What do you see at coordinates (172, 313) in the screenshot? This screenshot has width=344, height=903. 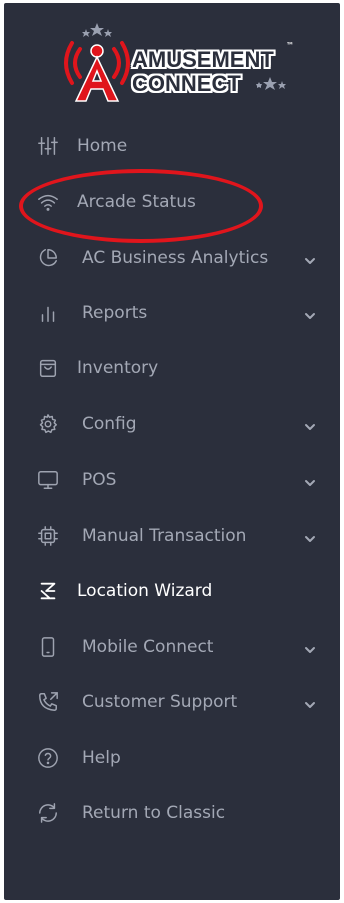 I see `sidebar-item-reports: Reports` at bounding box center [172, 313].